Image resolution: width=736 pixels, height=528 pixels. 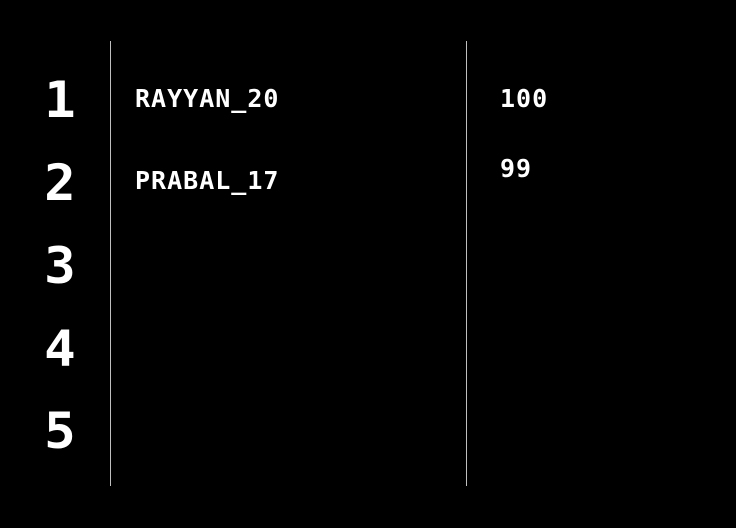 What do you see at coordinates (524, 98) in the screenshot?
I see `player-score-1: 100` at bounding box center [524, 98].